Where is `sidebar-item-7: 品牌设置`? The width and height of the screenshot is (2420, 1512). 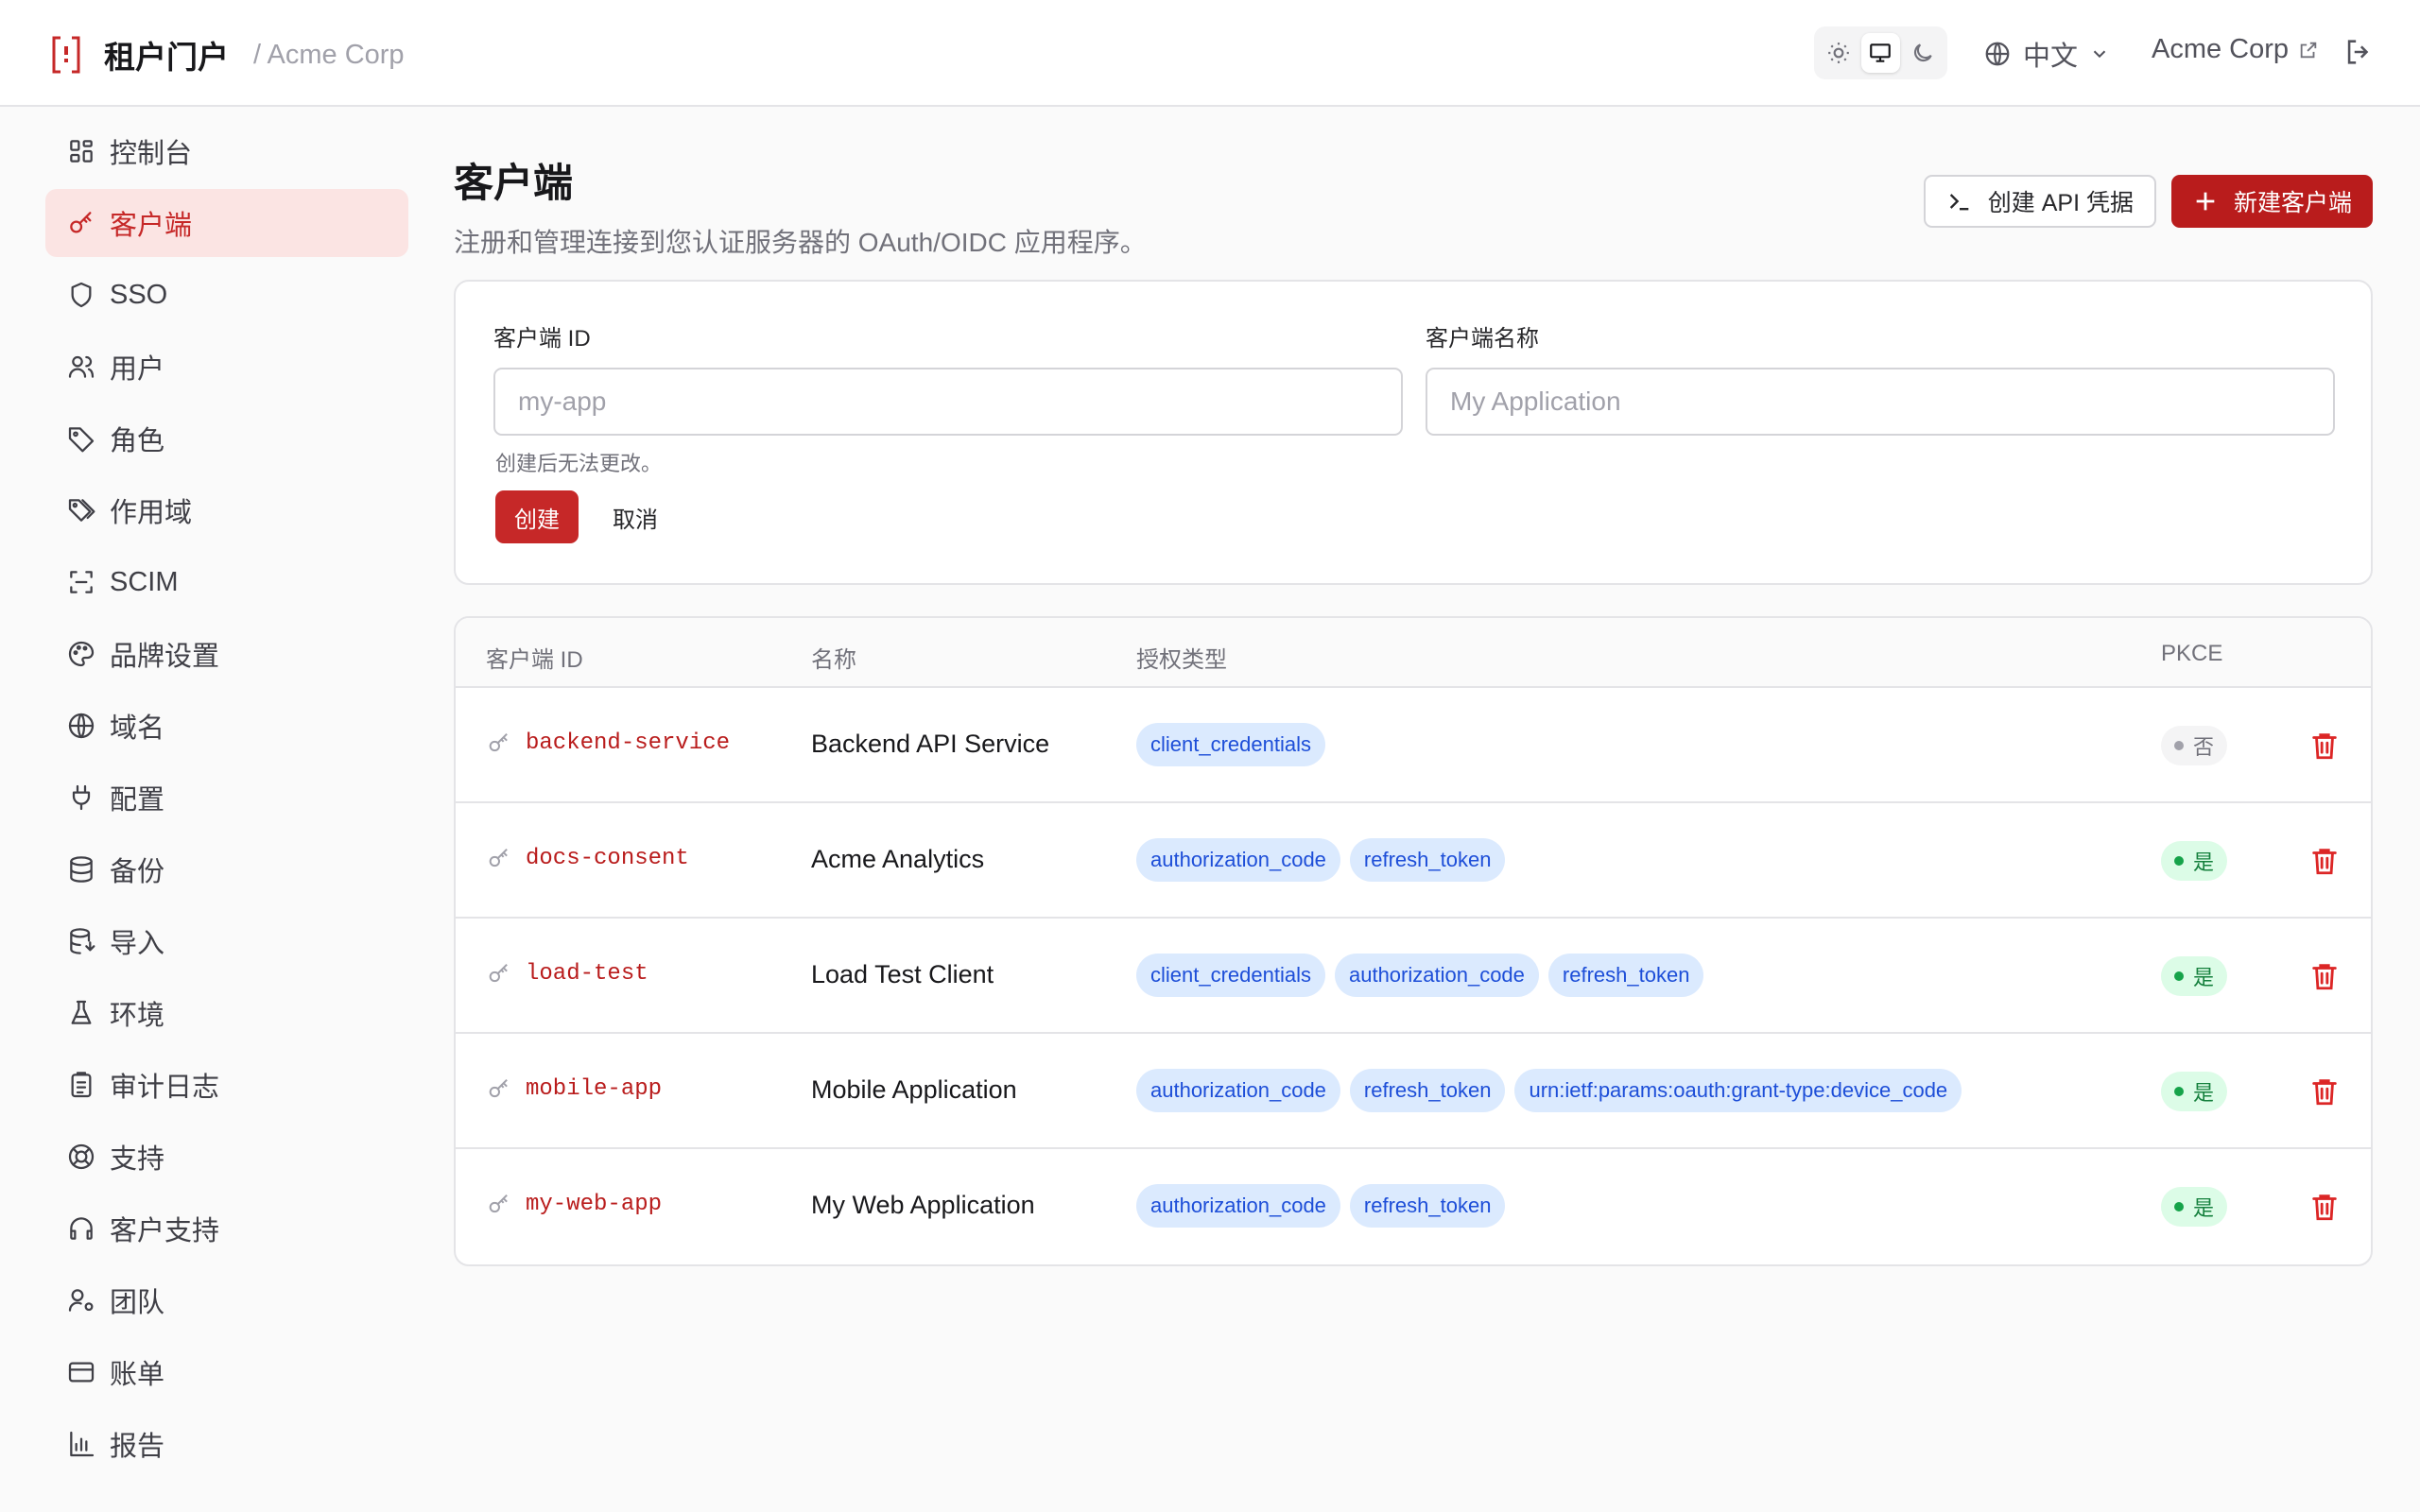 sidebar-item-7: 品牌设置 is located at coordinates (226, 654).